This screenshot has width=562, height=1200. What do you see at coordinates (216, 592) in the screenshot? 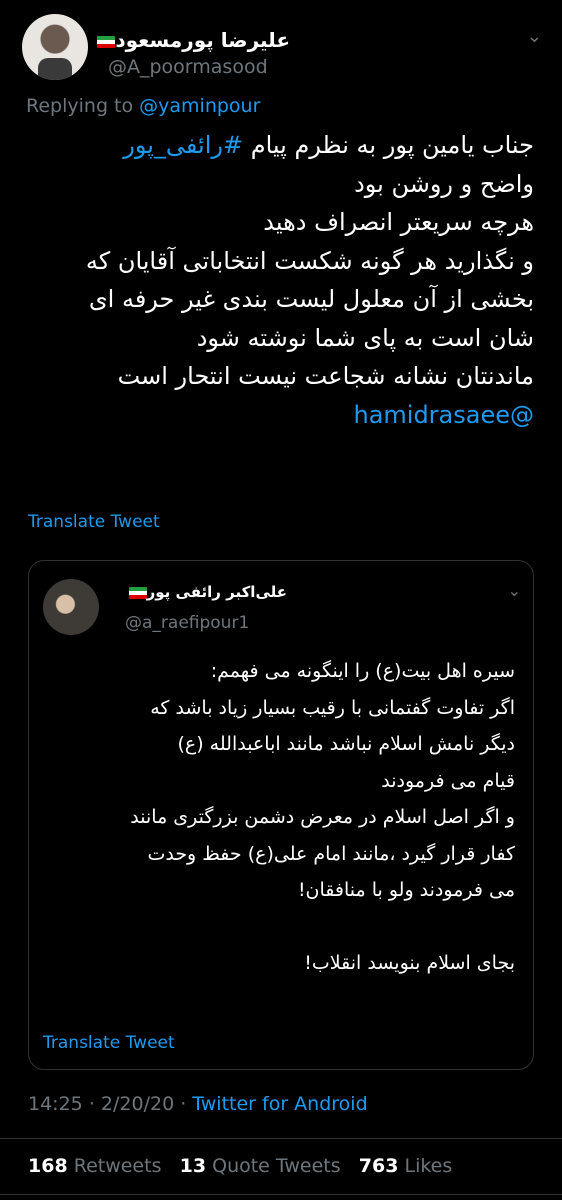
I see `quoted-author-name: علی‌اکبر رائفی پور` at bounding box center [216, 592].